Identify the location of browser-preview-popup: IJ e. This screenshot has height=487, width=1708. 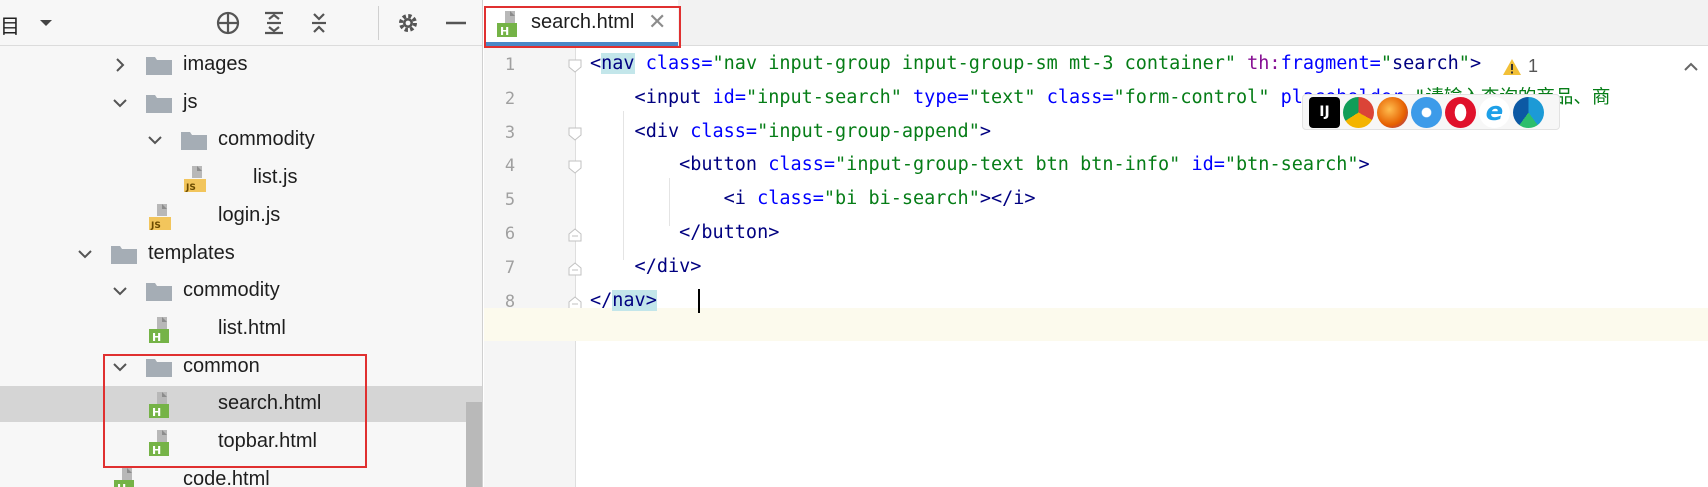
(1431, 112).